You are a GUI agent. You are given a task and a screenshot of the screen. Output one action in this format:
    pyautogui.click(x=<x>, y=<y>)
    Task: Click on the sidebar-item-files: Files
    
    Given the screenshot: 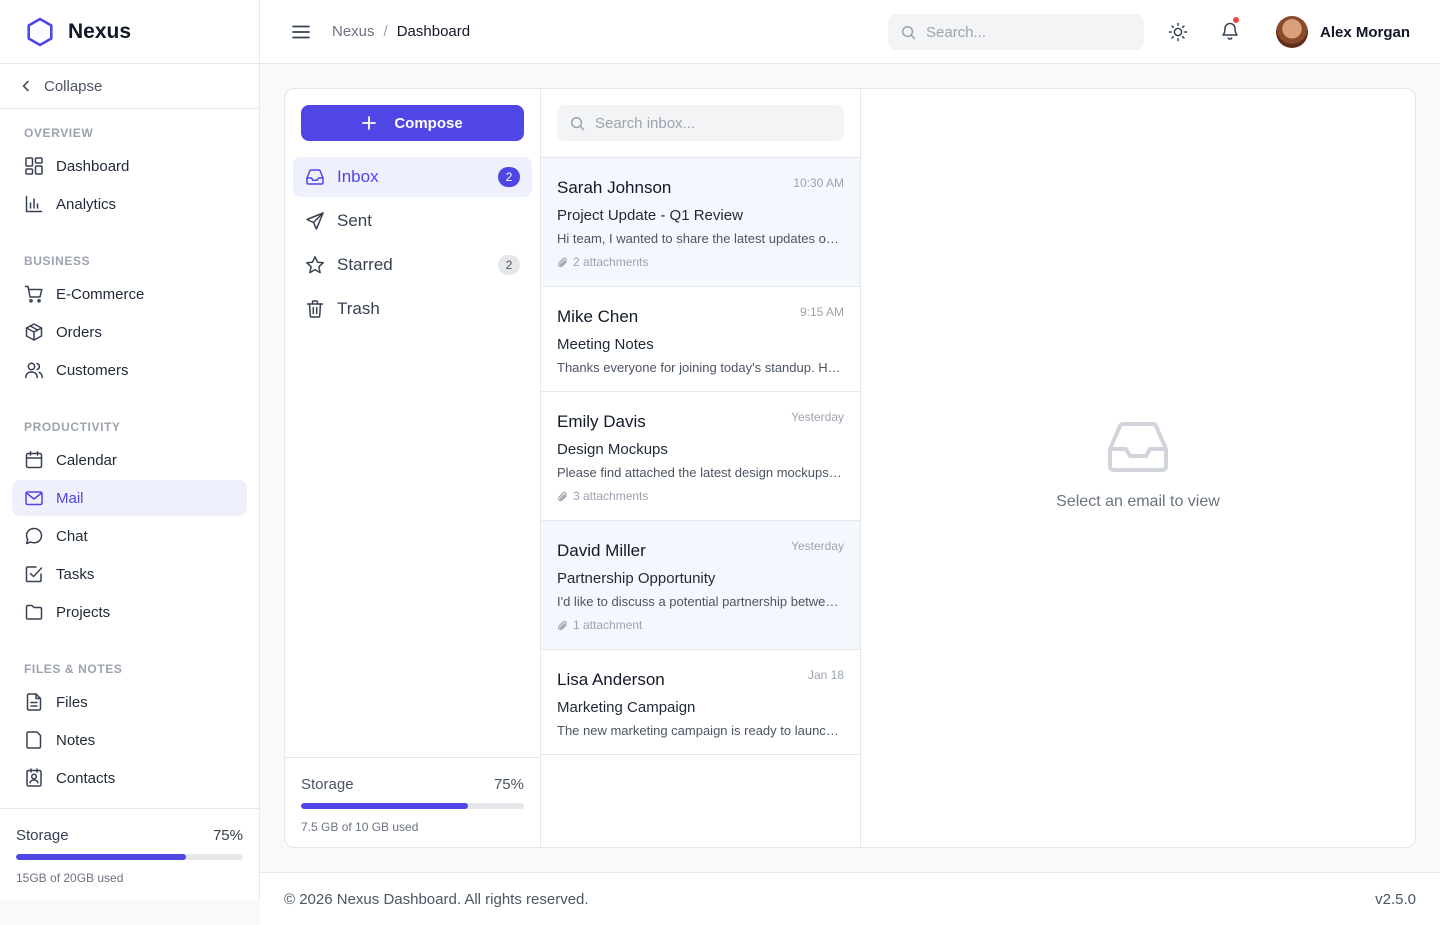 What is the action you would take?
    pyautogui.click(x=129, y=702)
    